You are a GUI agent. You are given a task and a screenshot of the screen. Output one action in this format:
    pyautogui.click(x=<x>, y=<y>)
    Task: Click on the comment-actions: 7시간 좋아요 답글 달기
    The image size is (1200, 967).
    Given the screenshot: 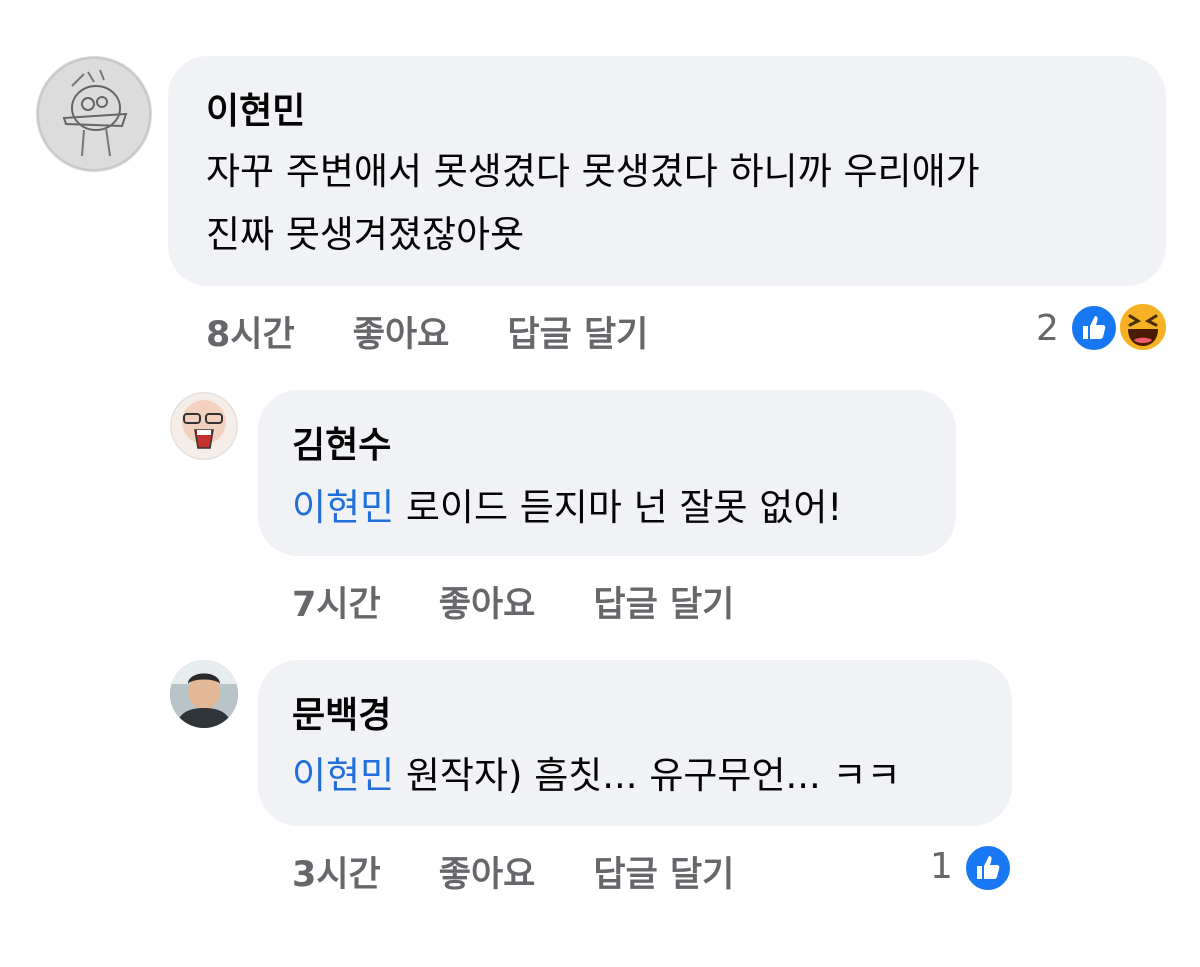 What is the action you would take?
    pyautogui.click(x=513, y=601)
    